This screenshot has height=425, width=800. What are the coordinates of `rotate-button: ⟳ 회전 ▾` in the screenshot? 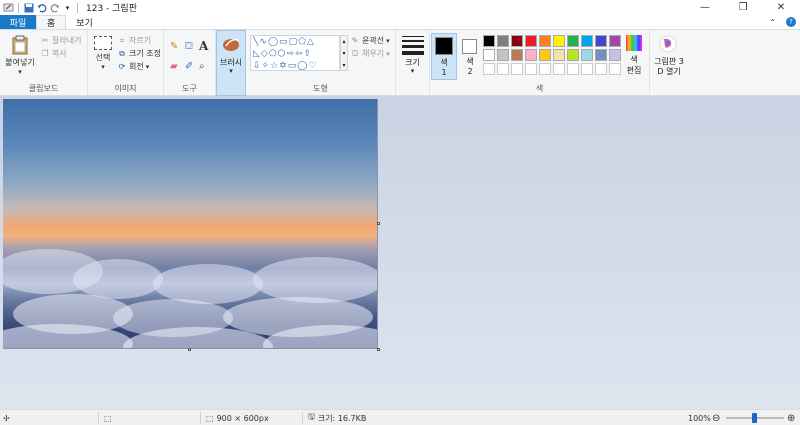 It's located at (133, 66).